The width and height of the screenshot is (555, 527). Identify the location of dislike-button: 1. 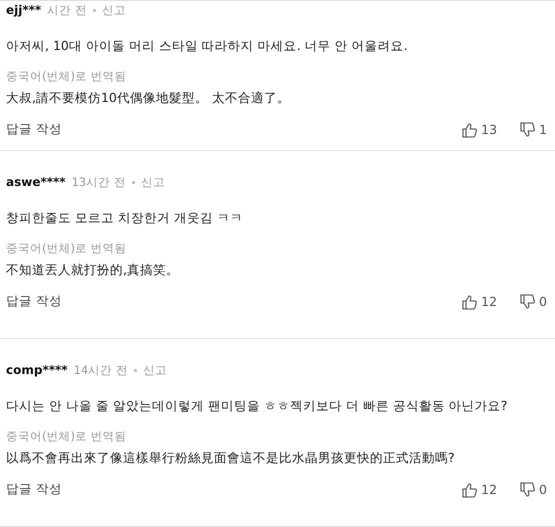
(533, 130).